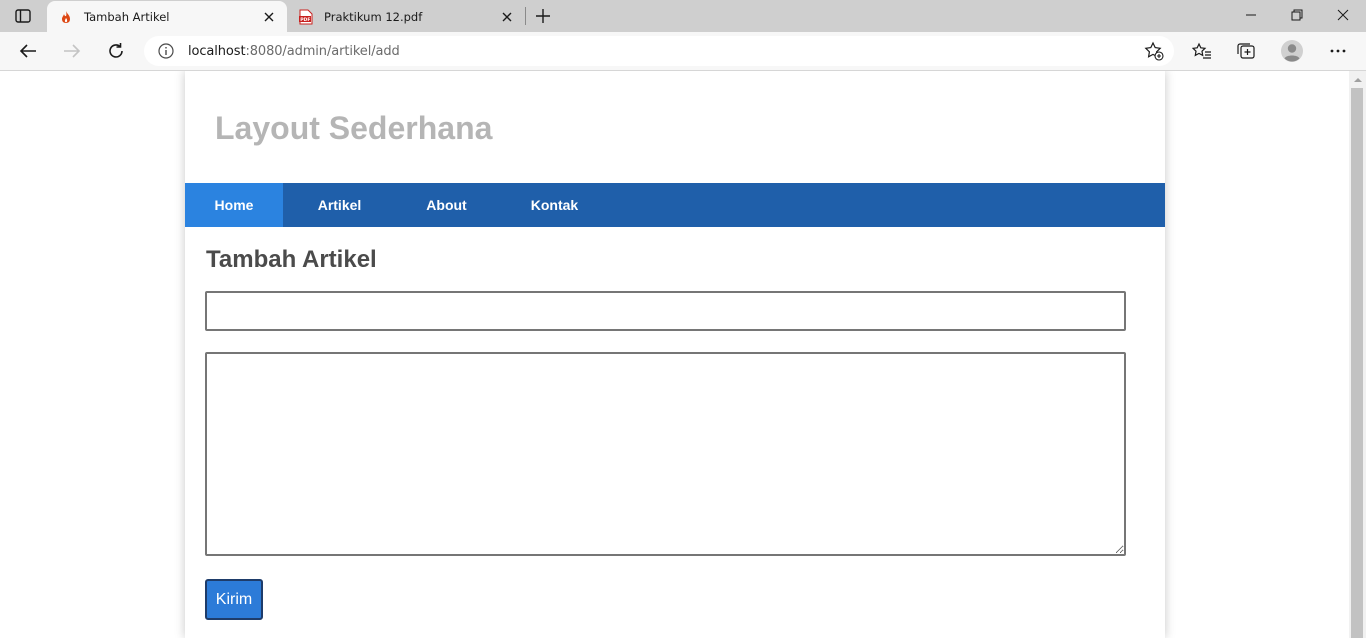 This screenshot has height=638, width=1366. Describe the element at coordinates (234, 599) in the screenshot. I see `submit-button: Kirim` at that location.